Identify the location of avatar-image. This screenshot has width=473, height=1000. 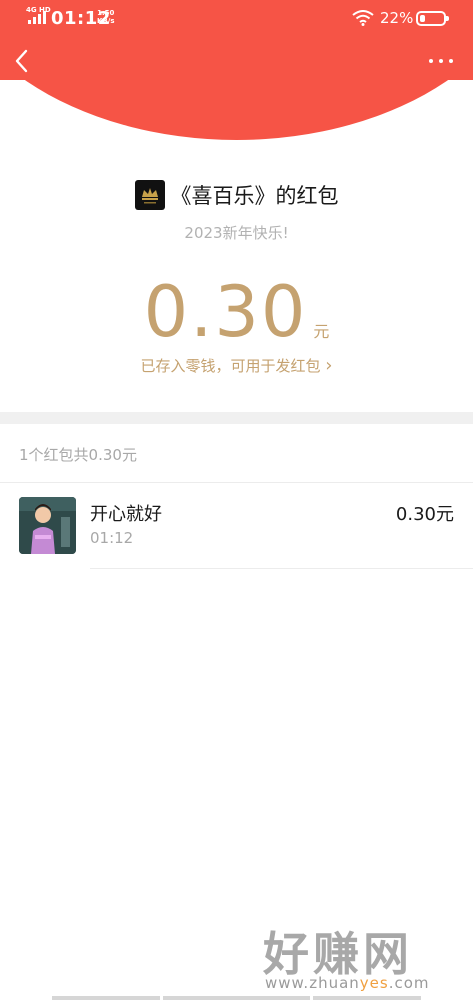
(47, 525).